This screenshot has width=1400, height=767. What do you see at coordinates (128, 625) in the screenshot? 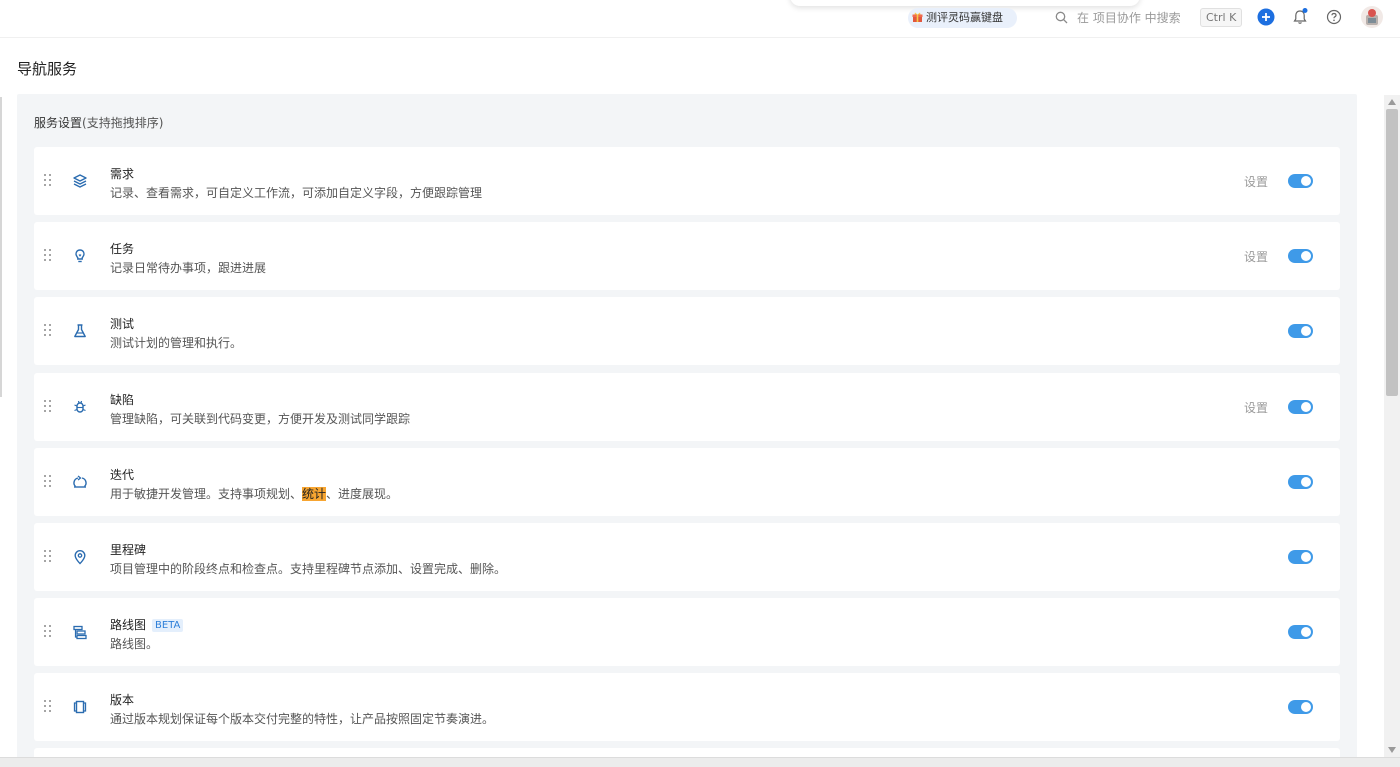
I see `service-name-label: 路线图` at bounding box center [128, 625].